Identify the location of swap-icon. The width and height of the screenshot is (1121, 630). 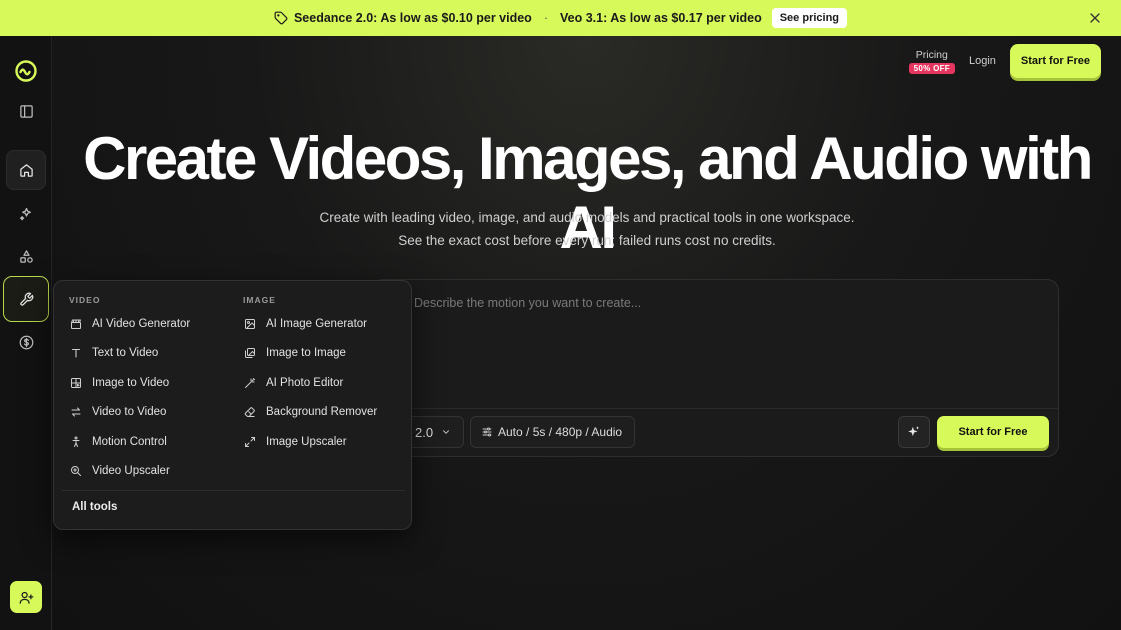
(76, 412).